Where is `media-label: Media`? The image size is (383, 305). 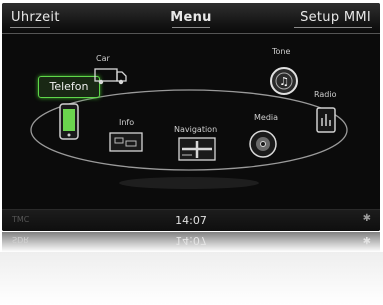 media-label: Media is located at coordinates (266, 117).